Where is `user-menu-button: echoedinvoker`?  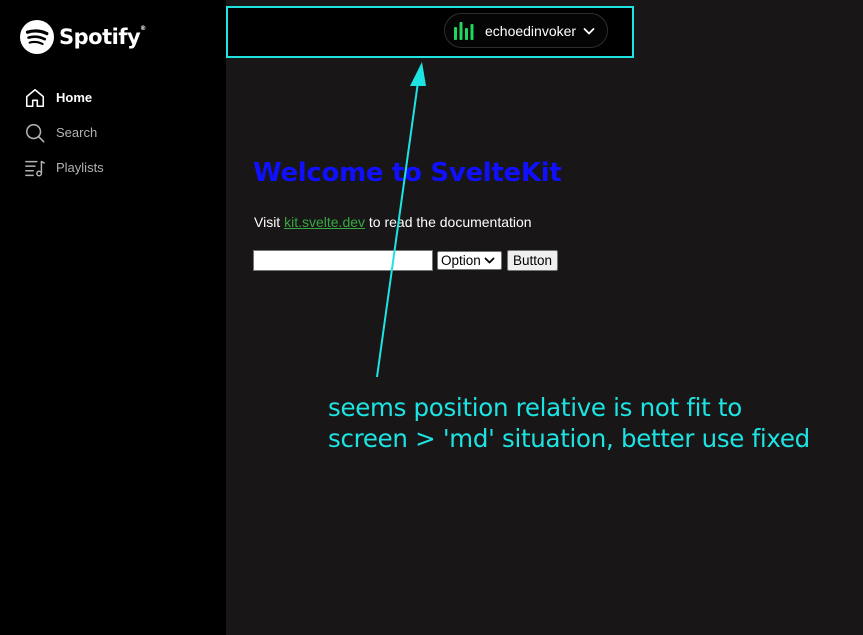
user-menu-button: echoedinvoker is located at coordinates (526, 30).